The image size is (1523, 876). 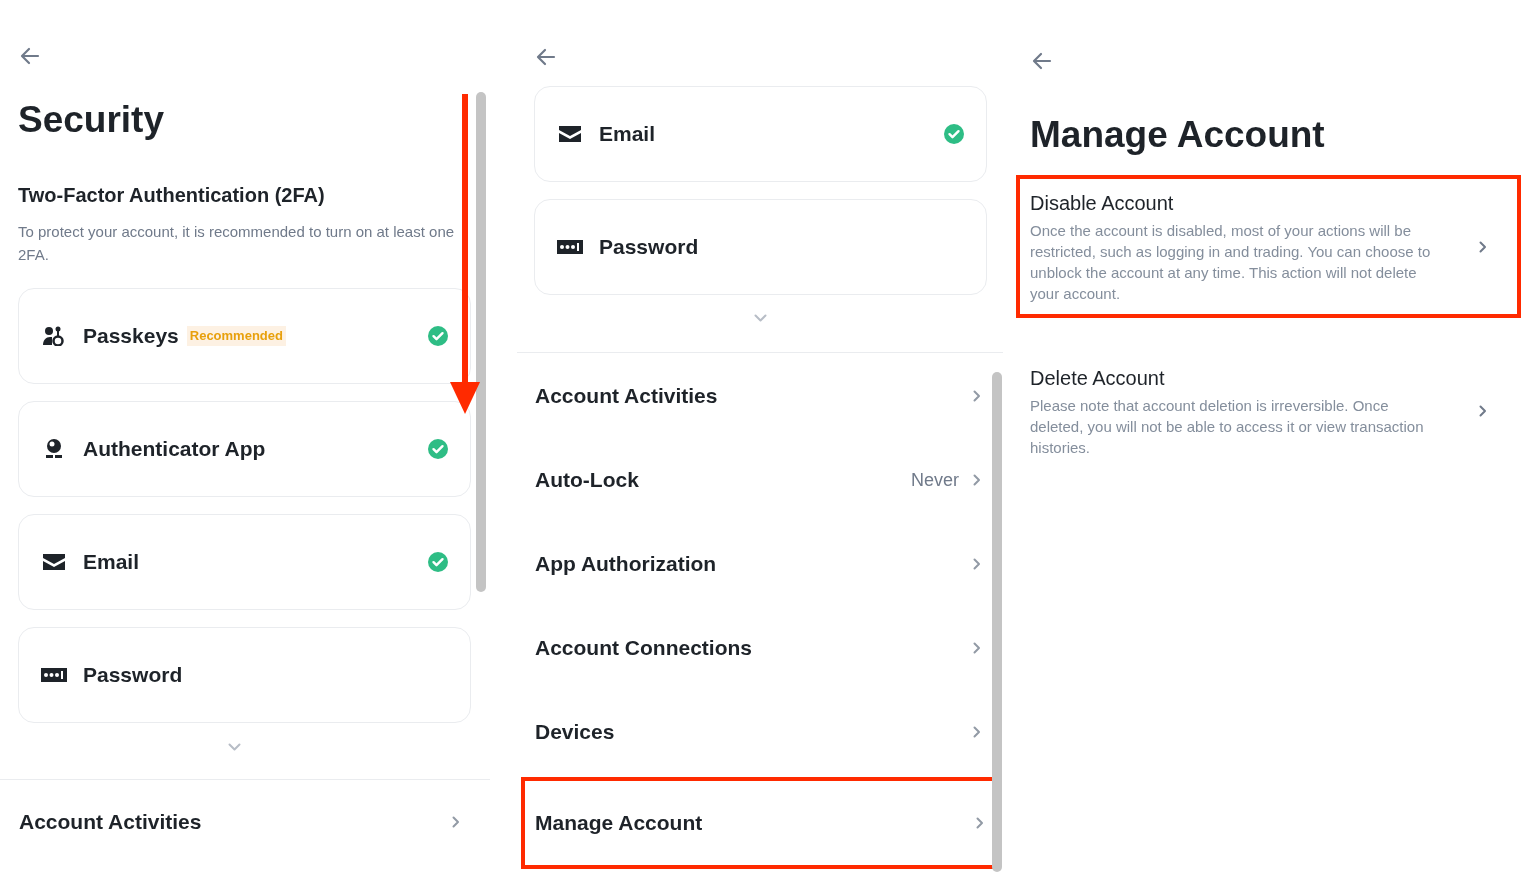 I want to click on menu-label: Manage Account, so click(x=619, y=823).